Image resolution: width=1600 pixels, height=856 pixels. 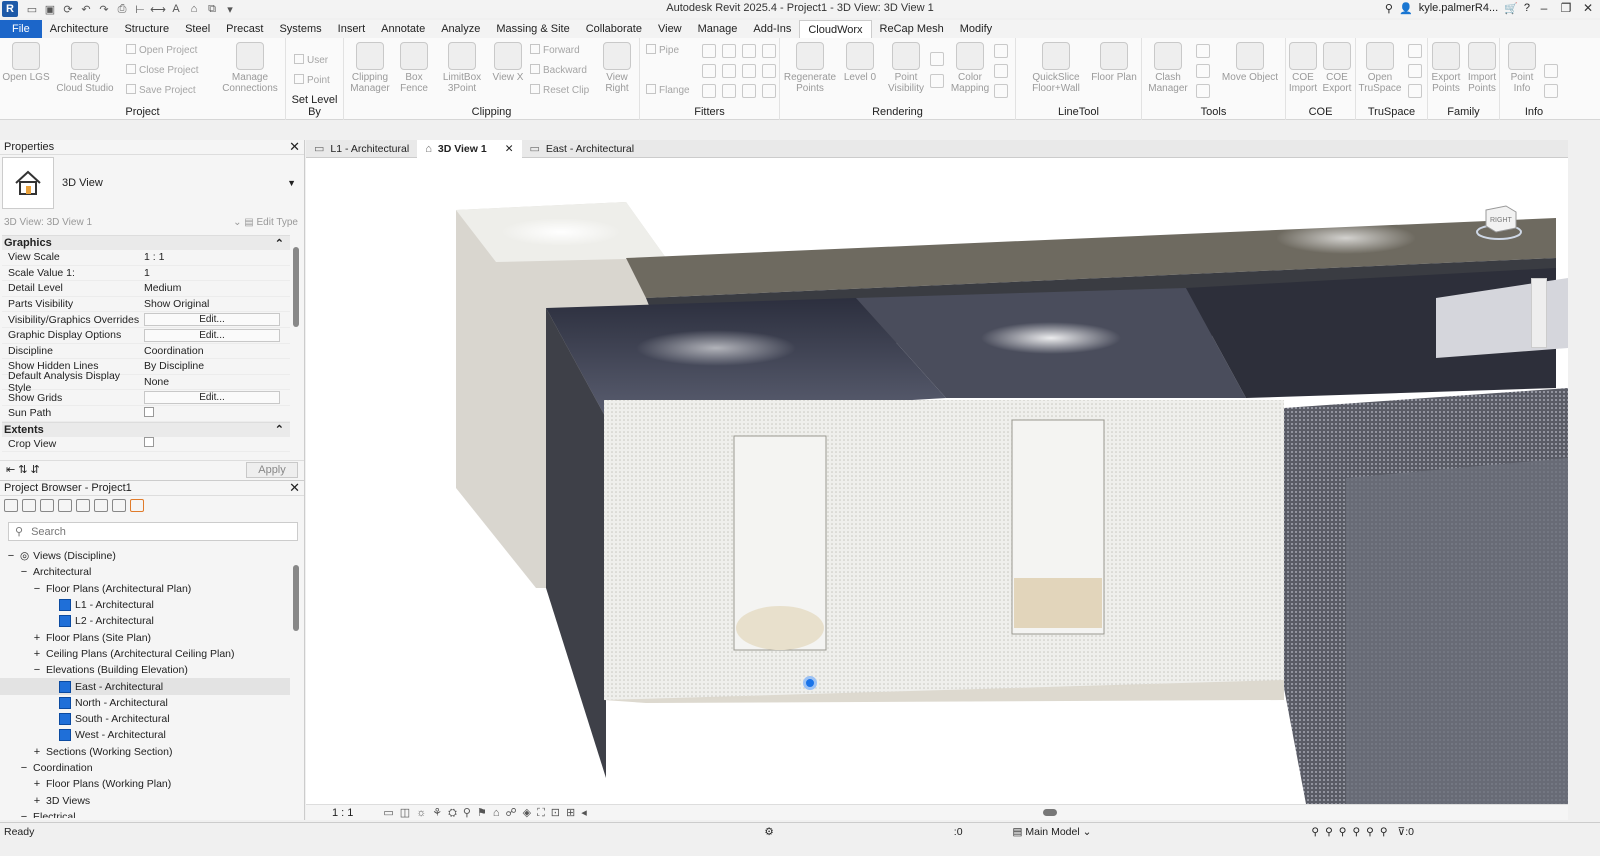 What do you see at coordinates (272, 469) in the screenshot?
I see `apply-button: Apply` at bounding box center [272, 469].